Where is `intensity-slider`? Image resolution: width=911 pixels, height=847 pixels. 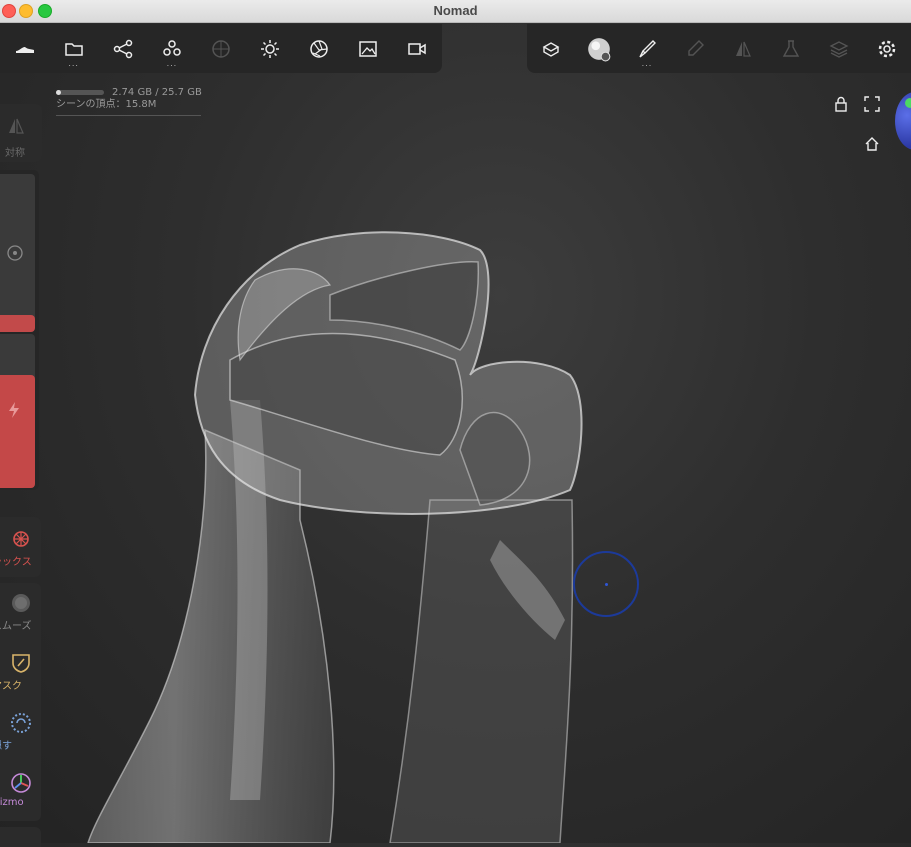
intensity-slider is located at coordinates (17, 411).